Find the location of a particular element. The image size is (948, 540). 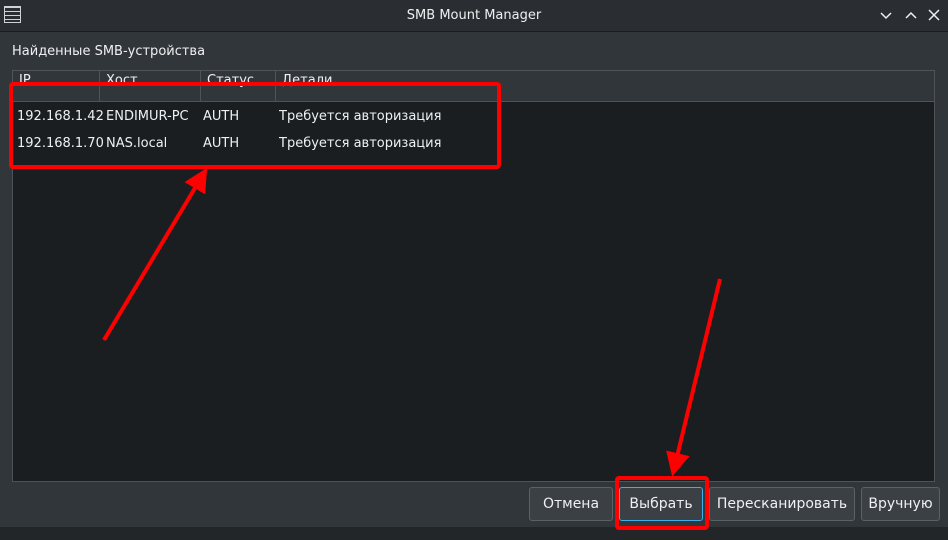

title-bar: SMB Mount Manager is located at coordinates (474, 16).